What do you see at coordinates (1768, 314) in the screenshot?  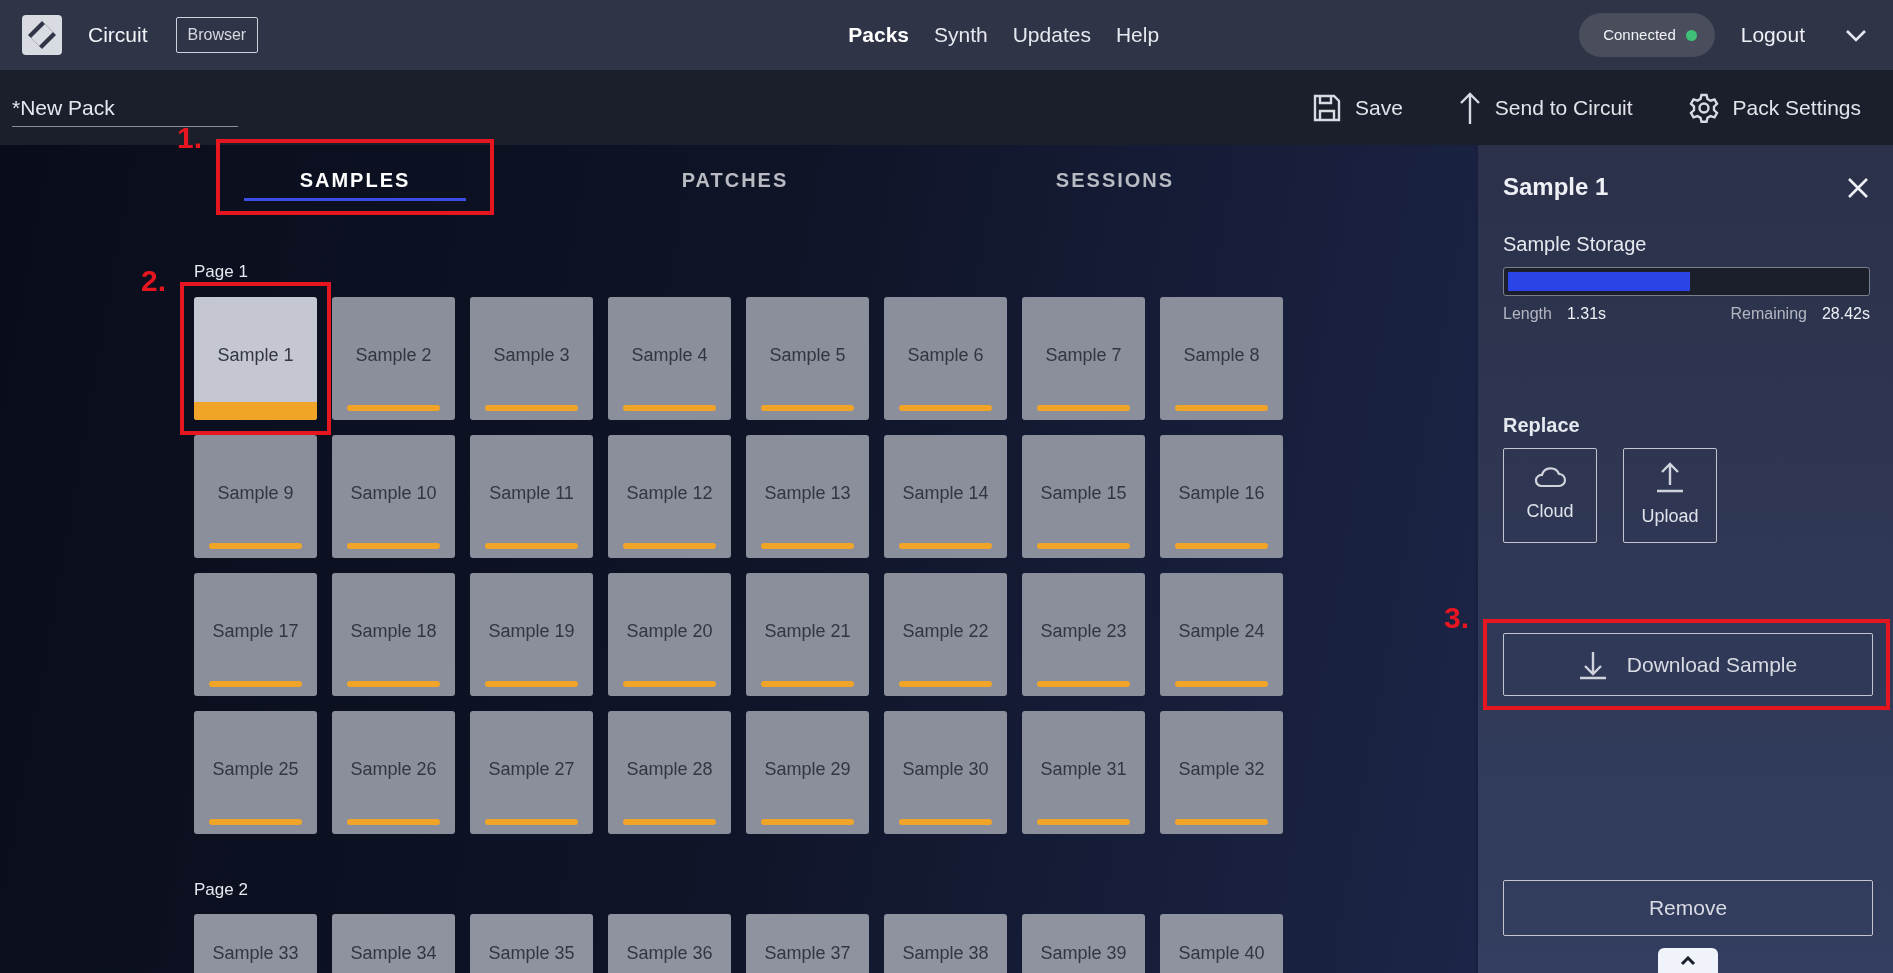 I see `remaining-label: Remaining` at bounding box center [1768, 314].